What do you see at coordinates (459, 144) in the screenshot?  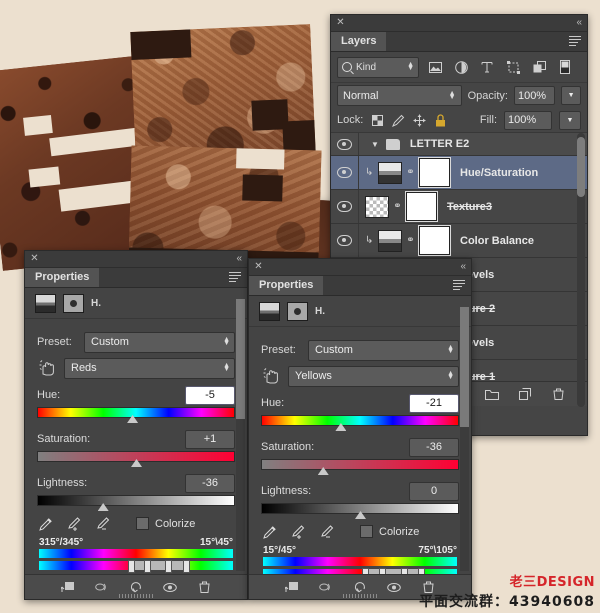 I see `layer-row: ▼ LETTER E2` at bounding box center [459, 144].